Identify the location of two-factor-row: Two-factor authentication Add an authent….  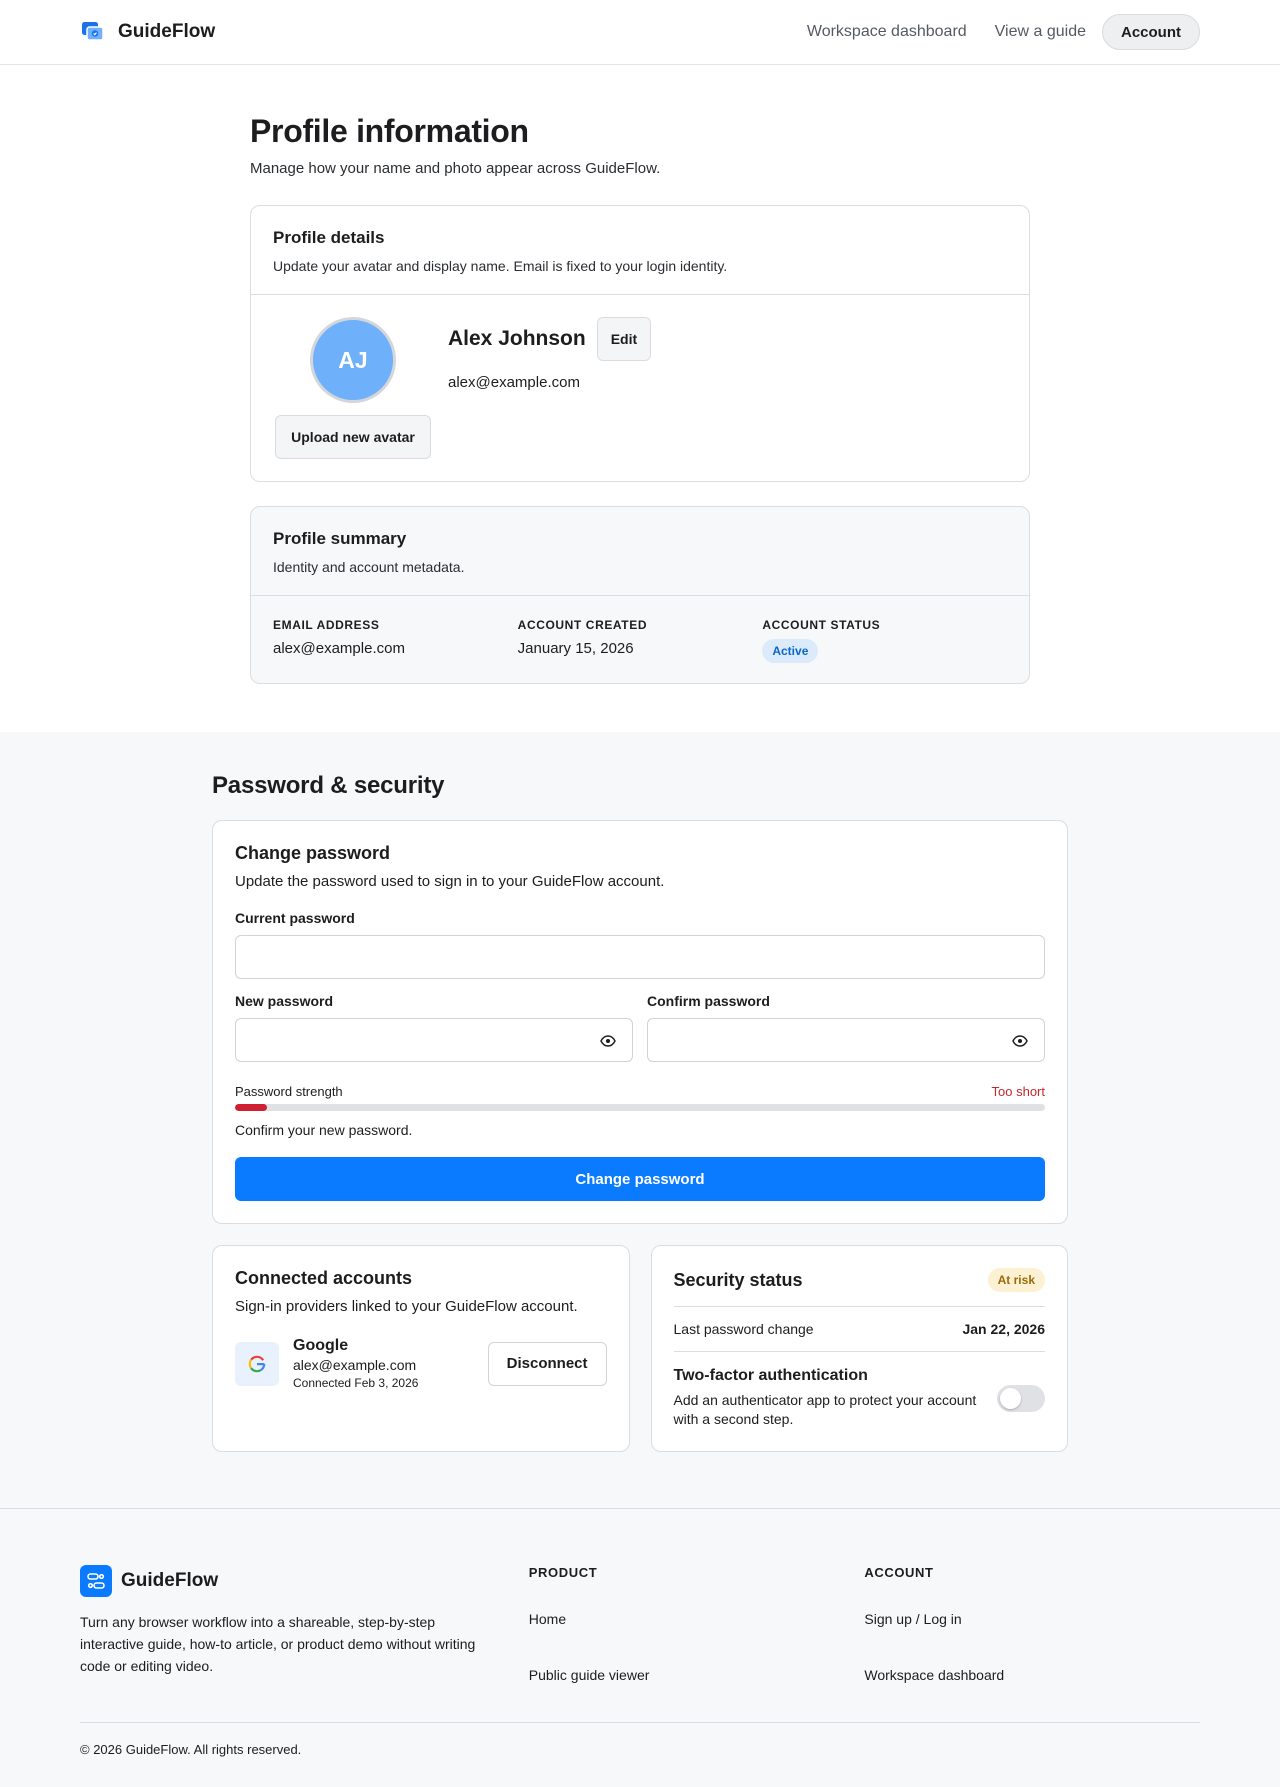
(859, 1398).